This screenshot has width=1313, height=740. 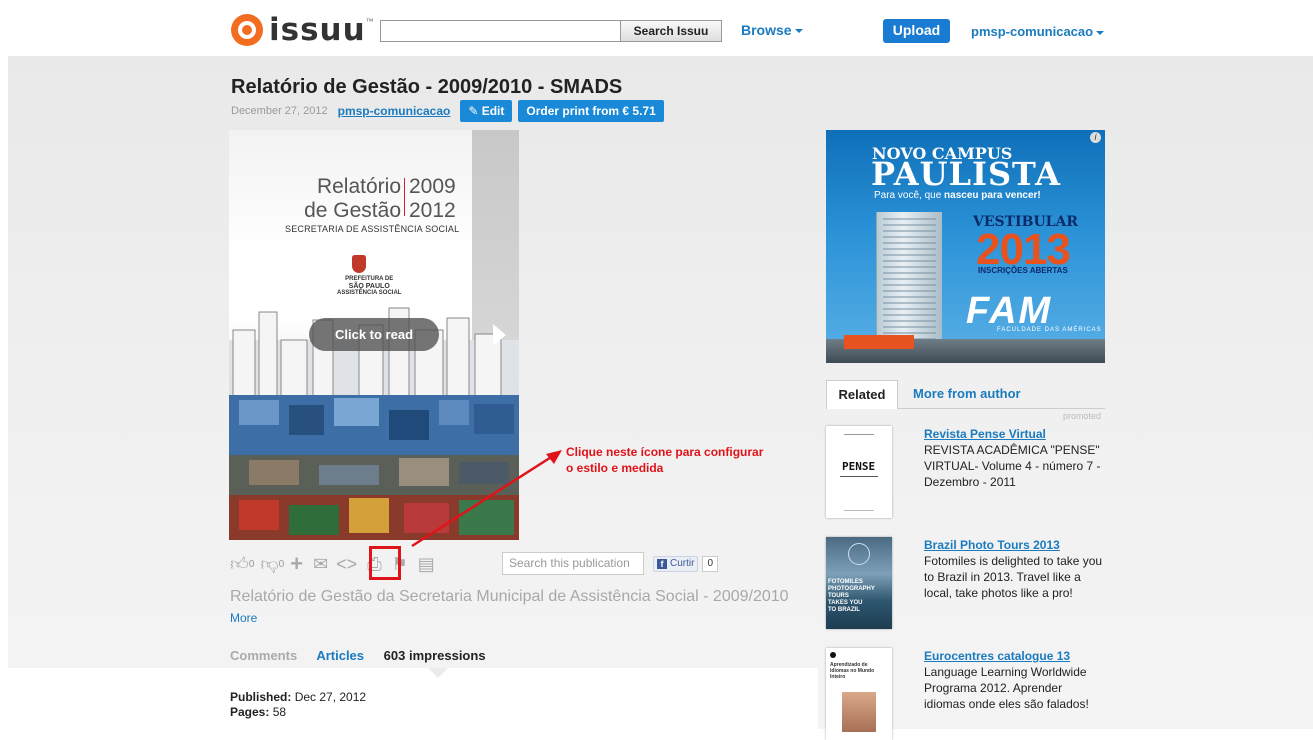 I want to click on related-thumbnail: Aprendizado de idiomas no Mundo Inteiro, so click(x=859, y=694).